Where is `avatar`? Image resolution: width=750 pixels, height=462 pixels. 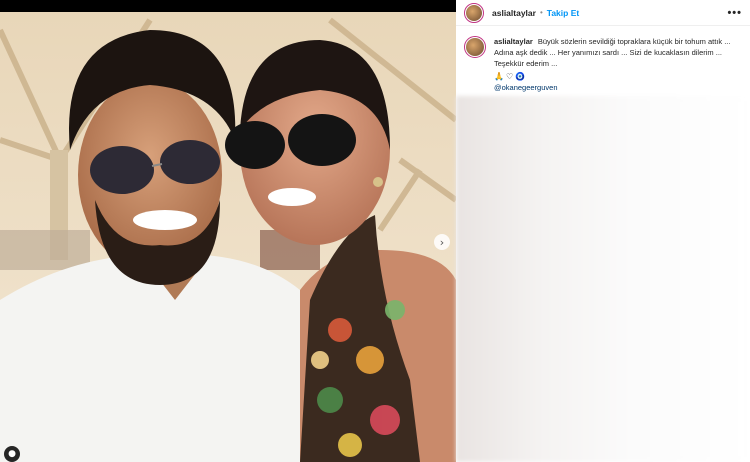
avatar is located at coordinates (474, 12).